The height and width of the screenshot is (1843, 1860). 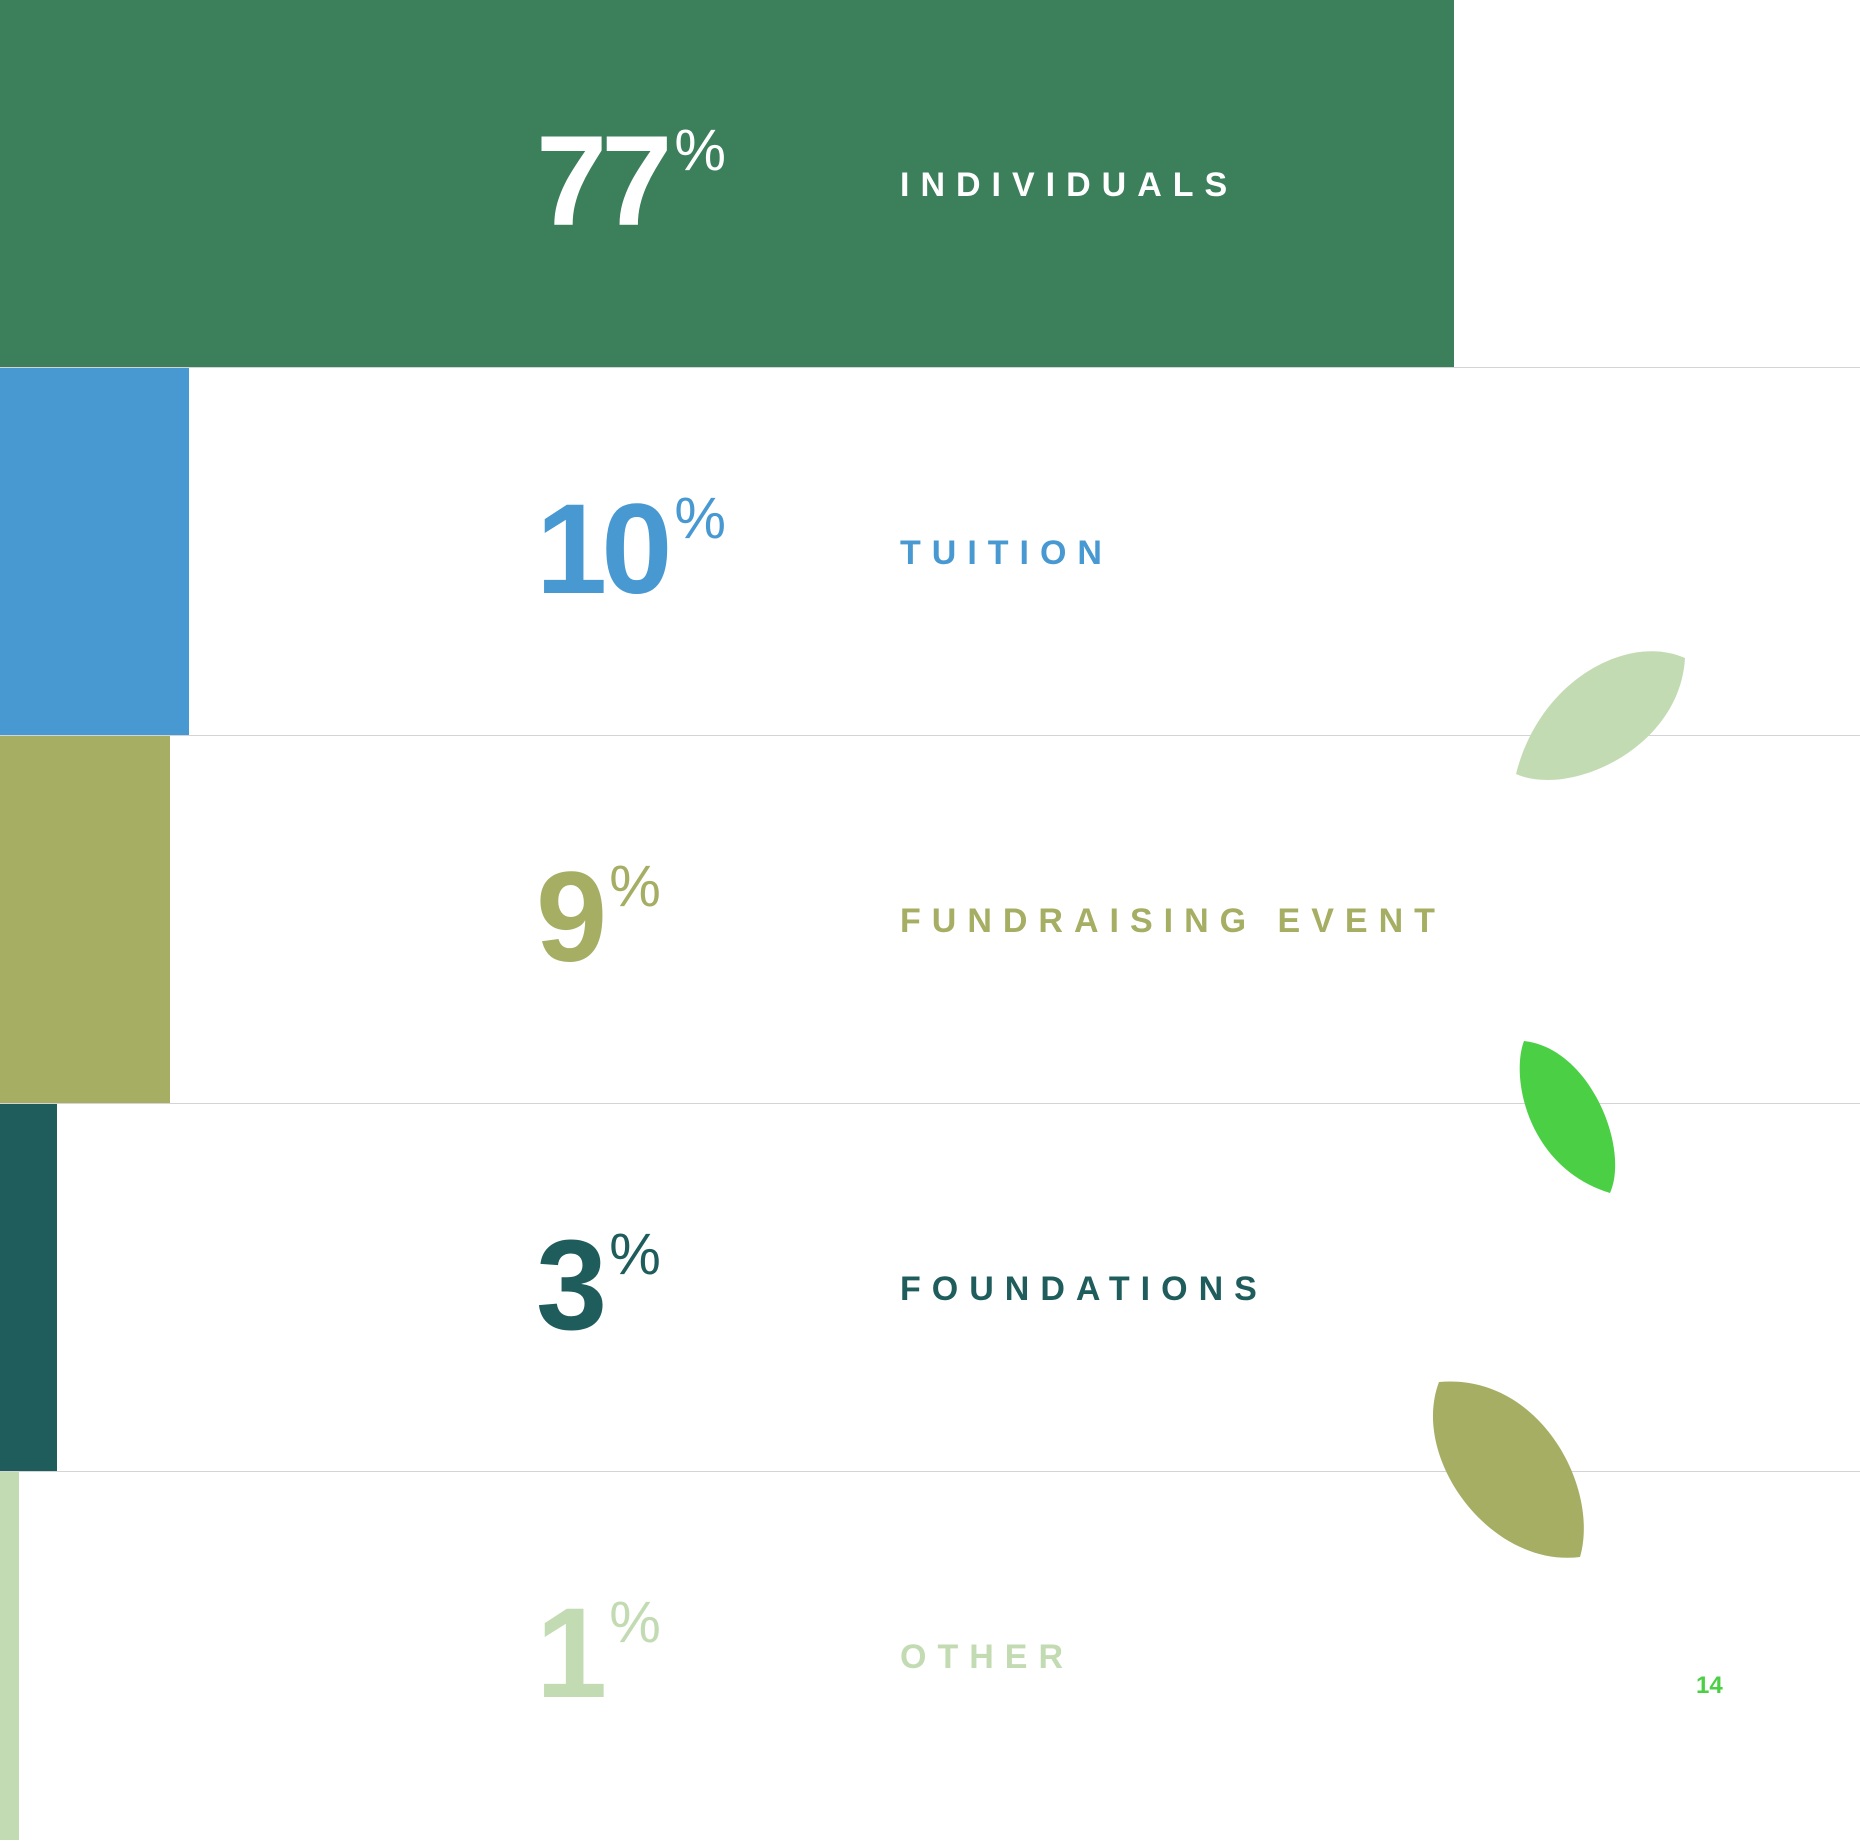 I want to click on category-label: TUITION, so click(x=1006, y=553).